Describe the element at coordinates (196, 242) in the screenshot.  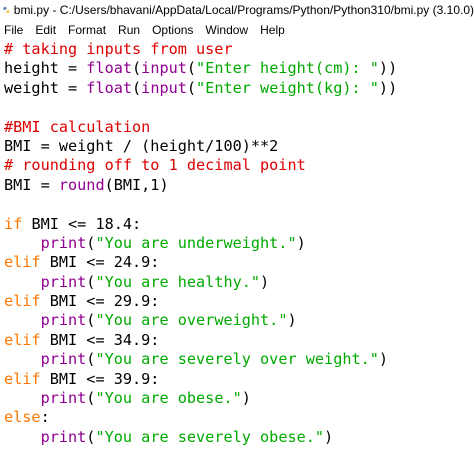
I see `code-token-string: "You are underweight."` at that location.